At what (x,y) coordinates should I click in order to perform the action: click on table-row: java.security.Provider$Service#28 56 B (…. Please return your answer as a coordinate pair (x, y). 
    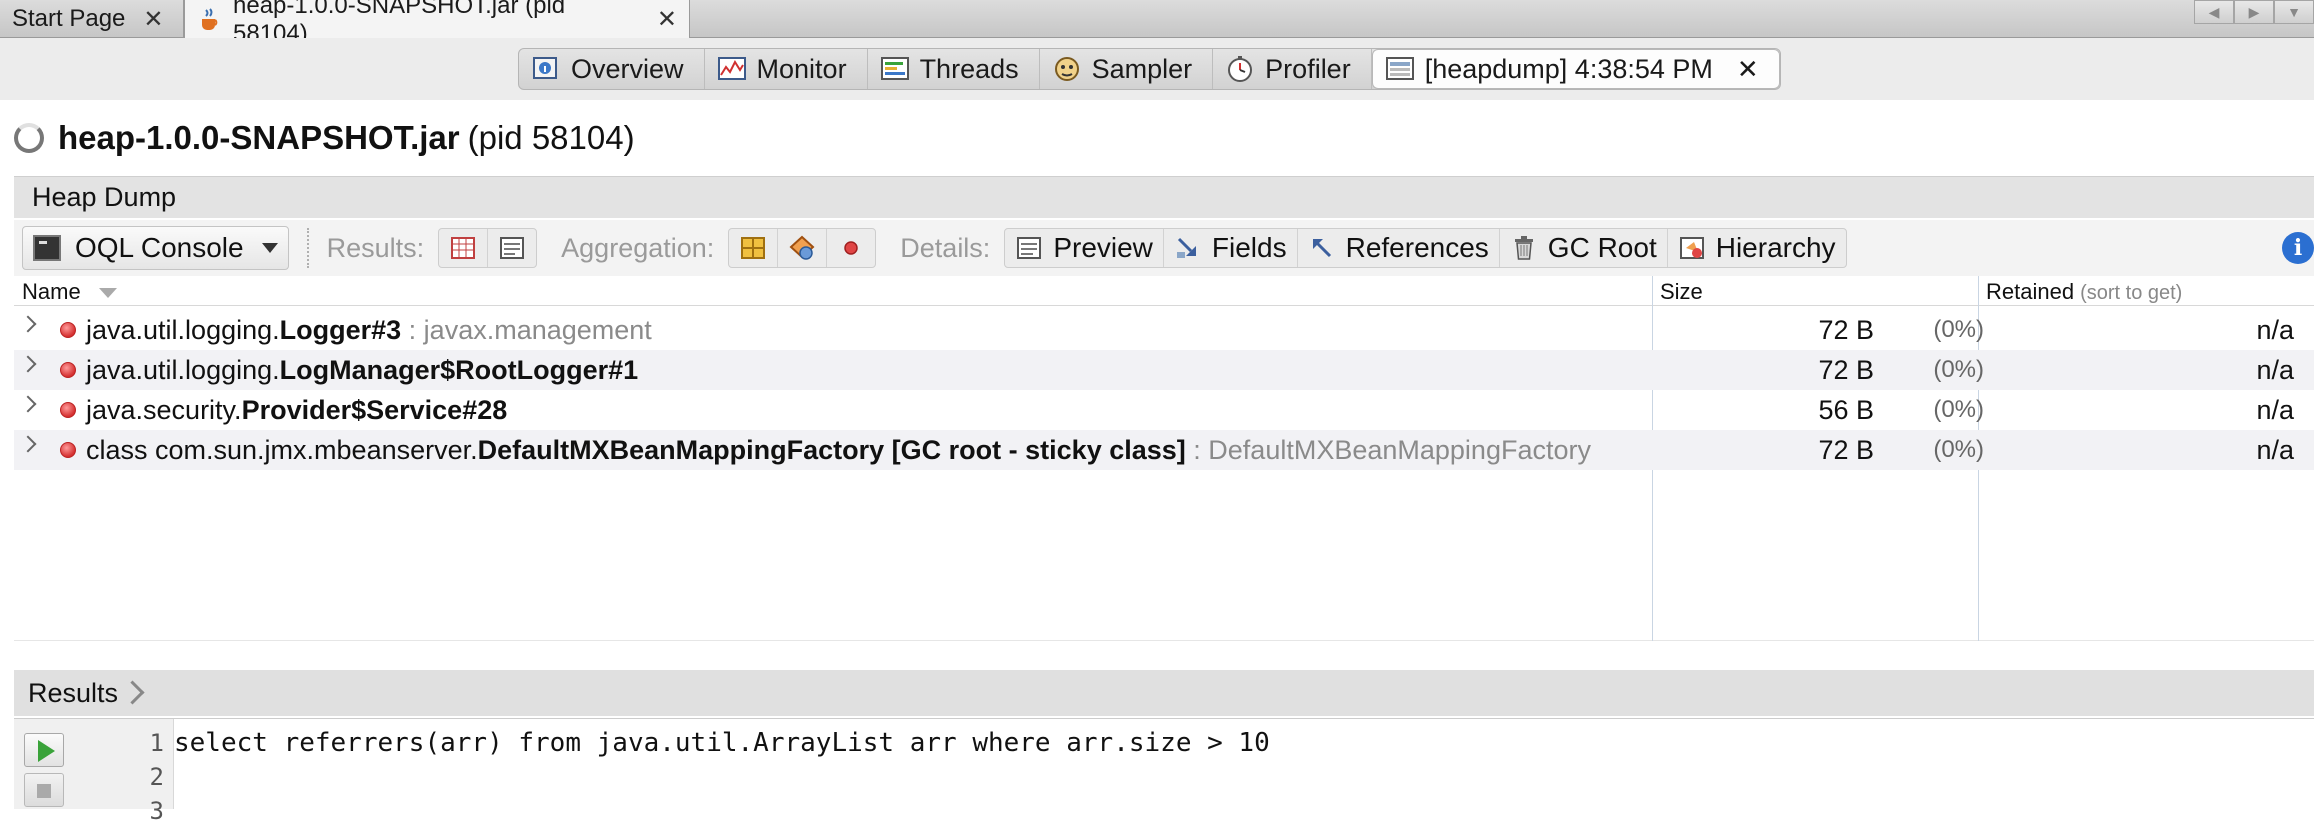
    Looking at the image, I should click on (1164, 410).